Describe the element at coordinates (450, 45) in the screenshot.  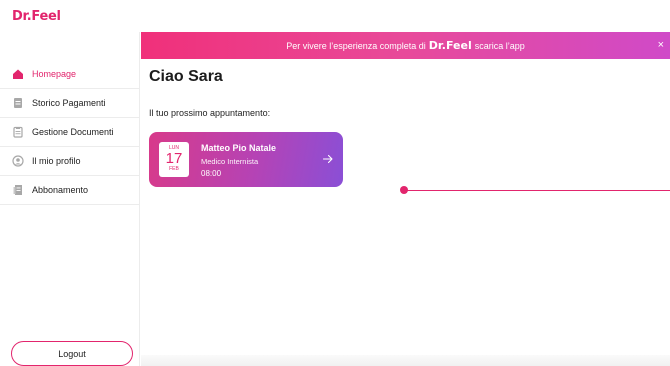
I see `banner-brand: Dr.Feel` at that location.